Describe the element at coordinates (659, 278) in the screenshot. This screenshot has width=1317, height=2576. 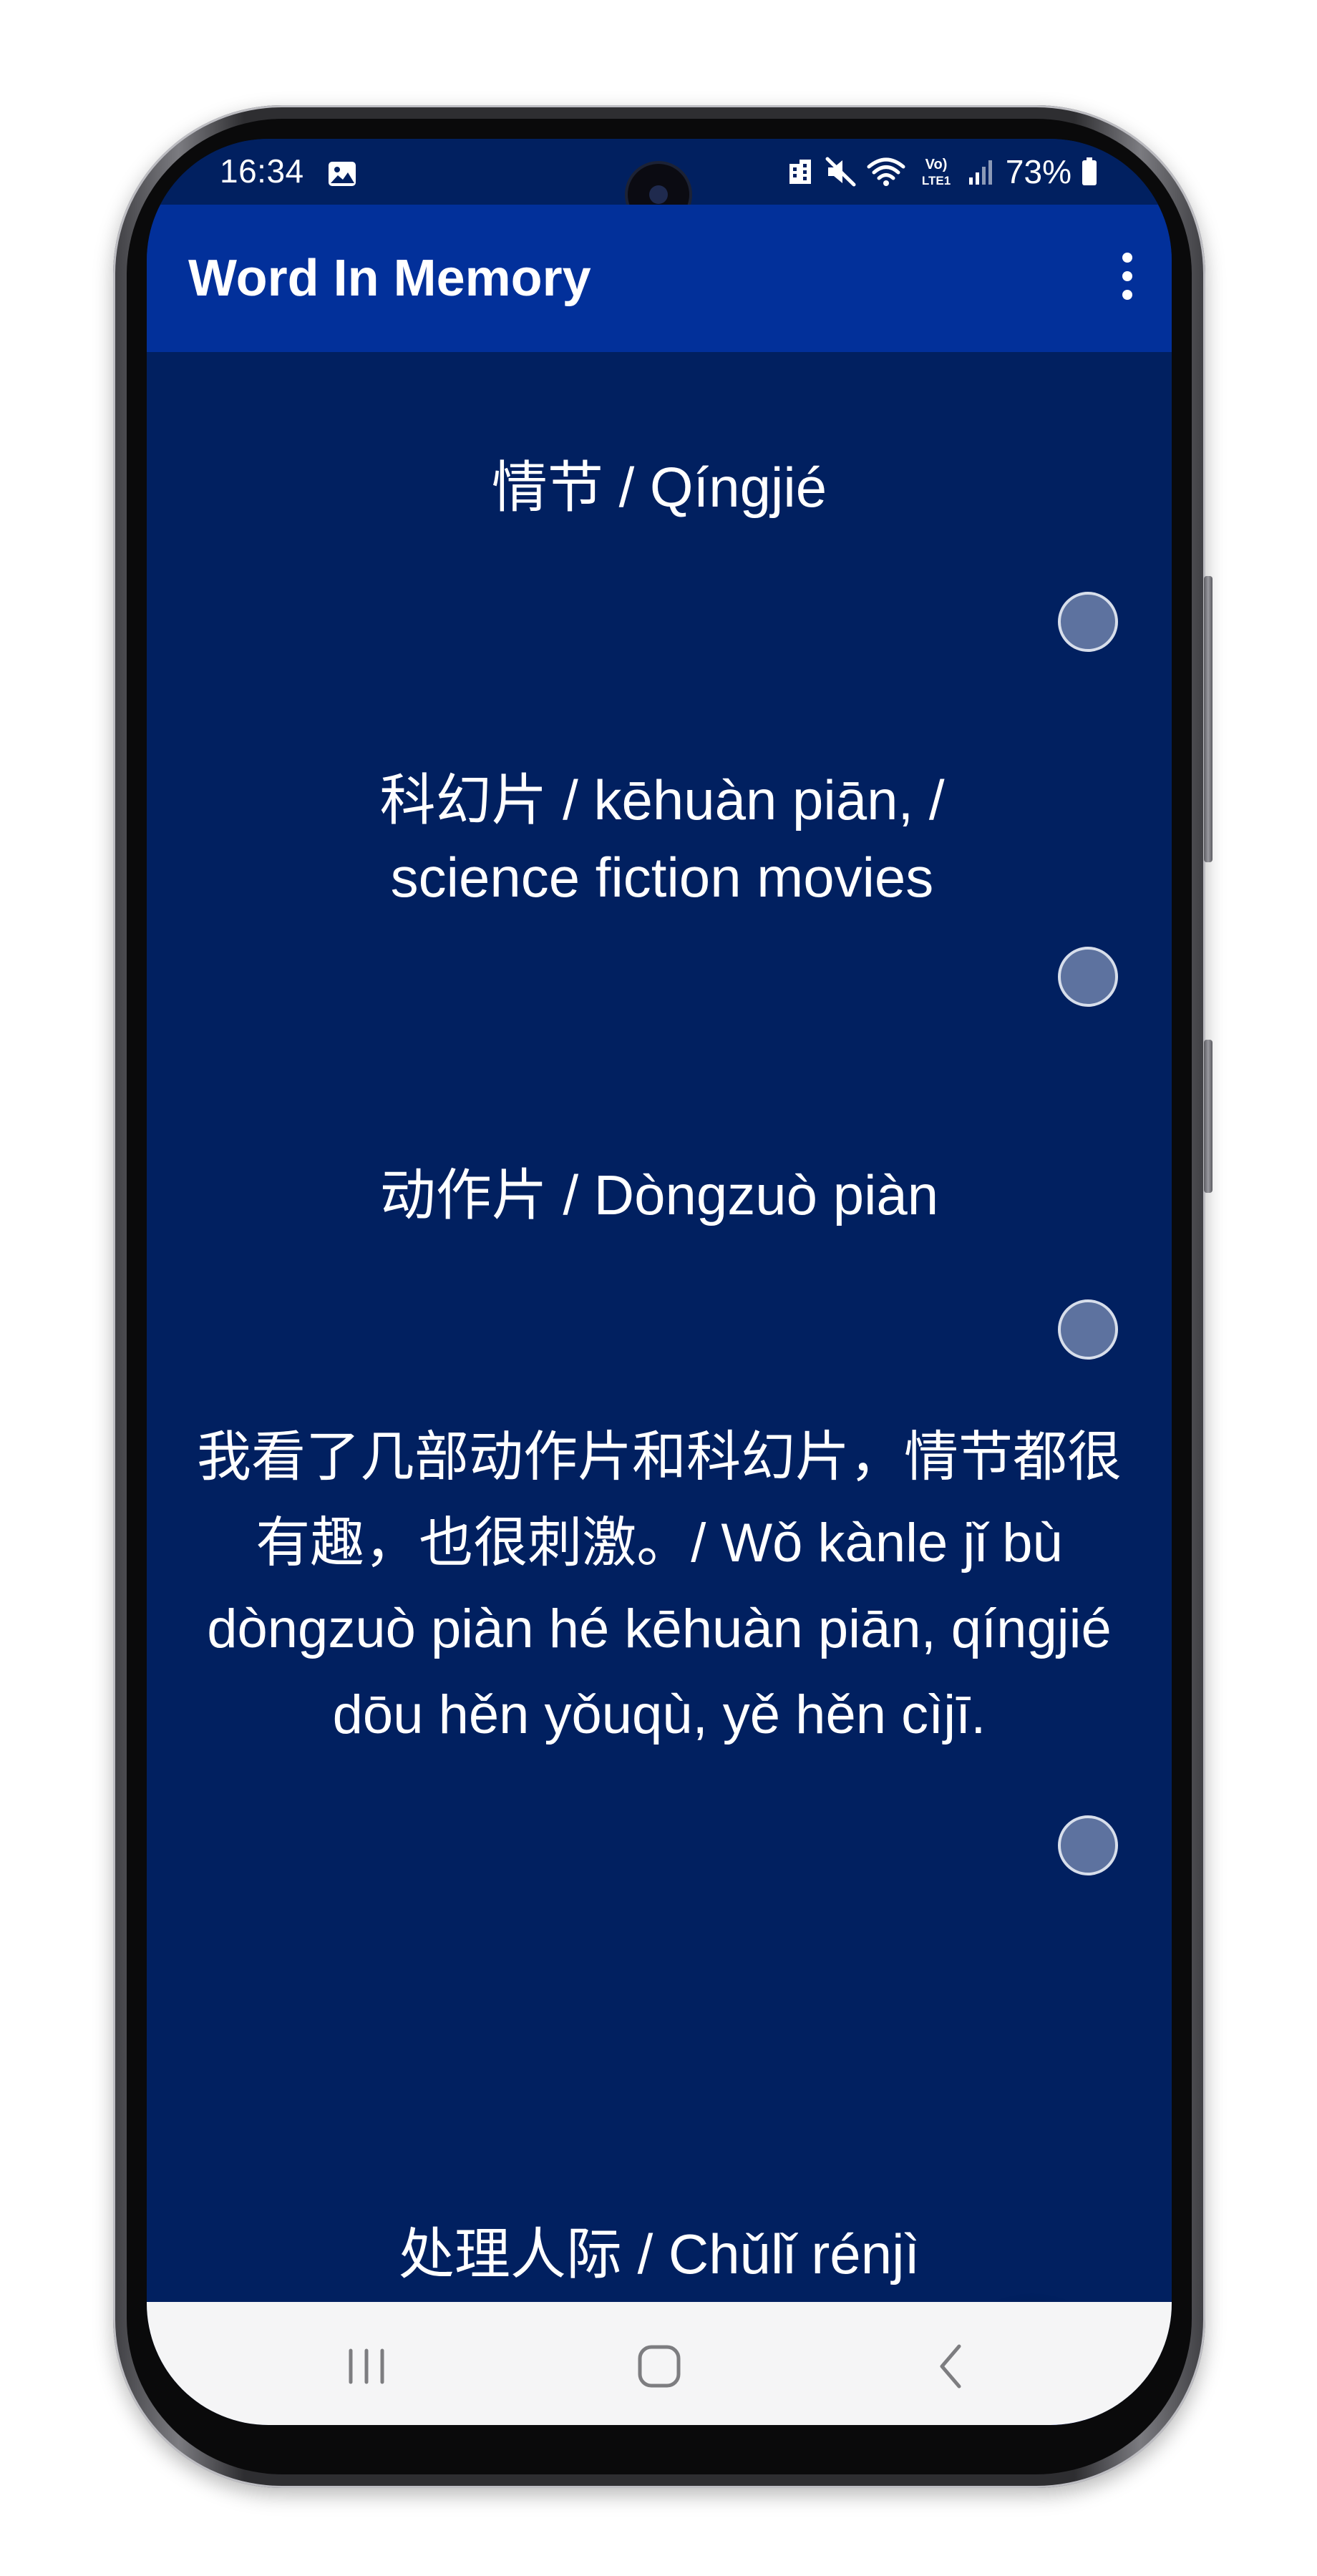
I see `app-bar: Word In Memory` at that location.